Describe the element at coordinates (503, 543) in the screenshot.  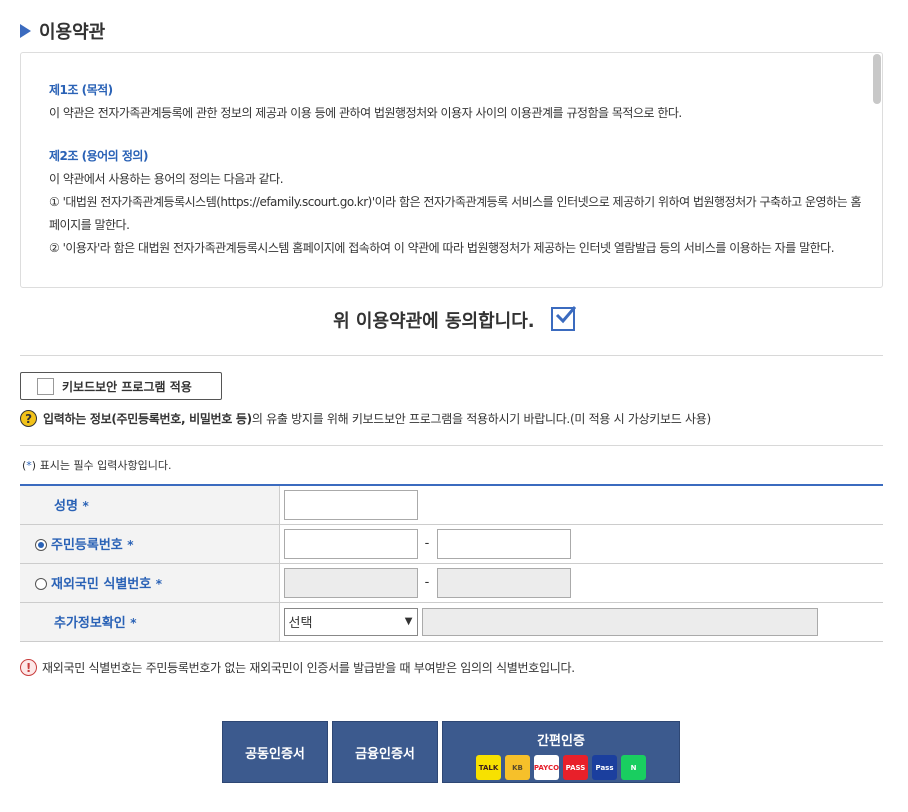
I see `rrn-back-input` at that location.